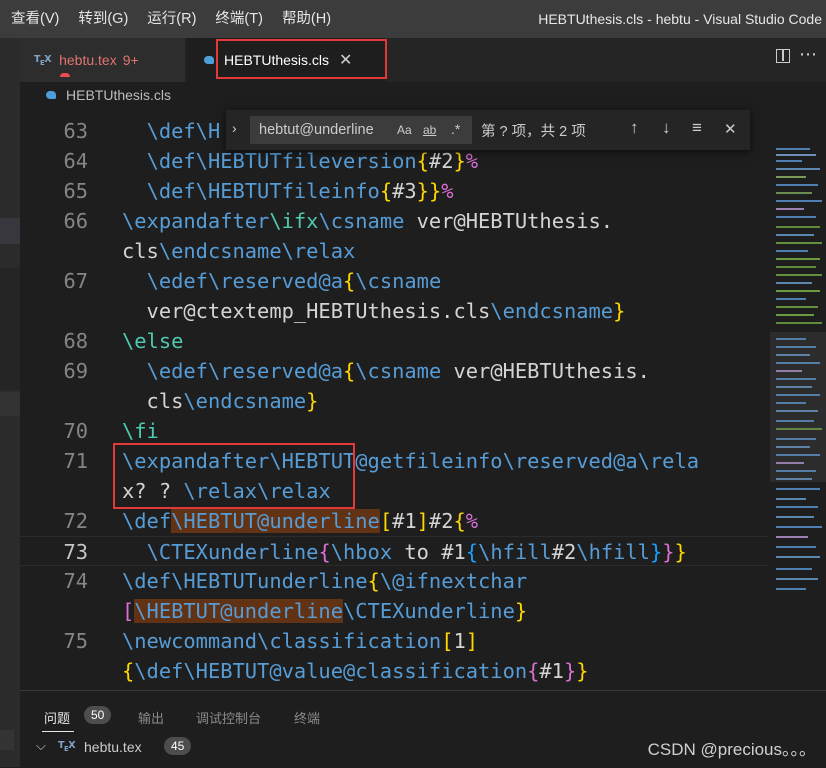 The image size is (826, 768). I want to click on breadcrumb: HEBTUthesis.cls, so click(423, 95).